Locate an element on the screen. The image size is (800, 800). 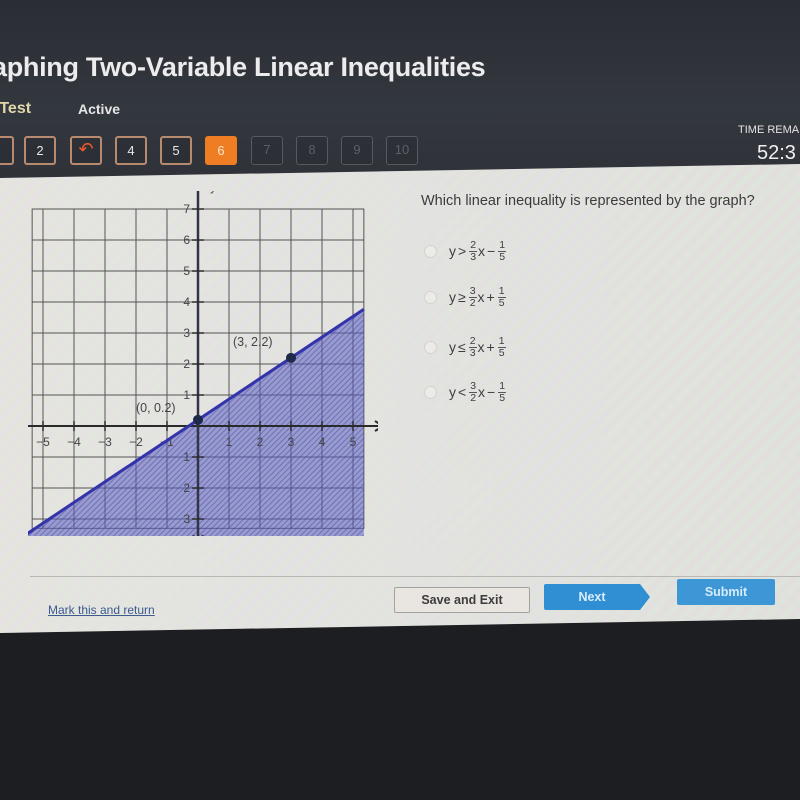
x-tick-label: 4 is located at coordinates (322, 442).